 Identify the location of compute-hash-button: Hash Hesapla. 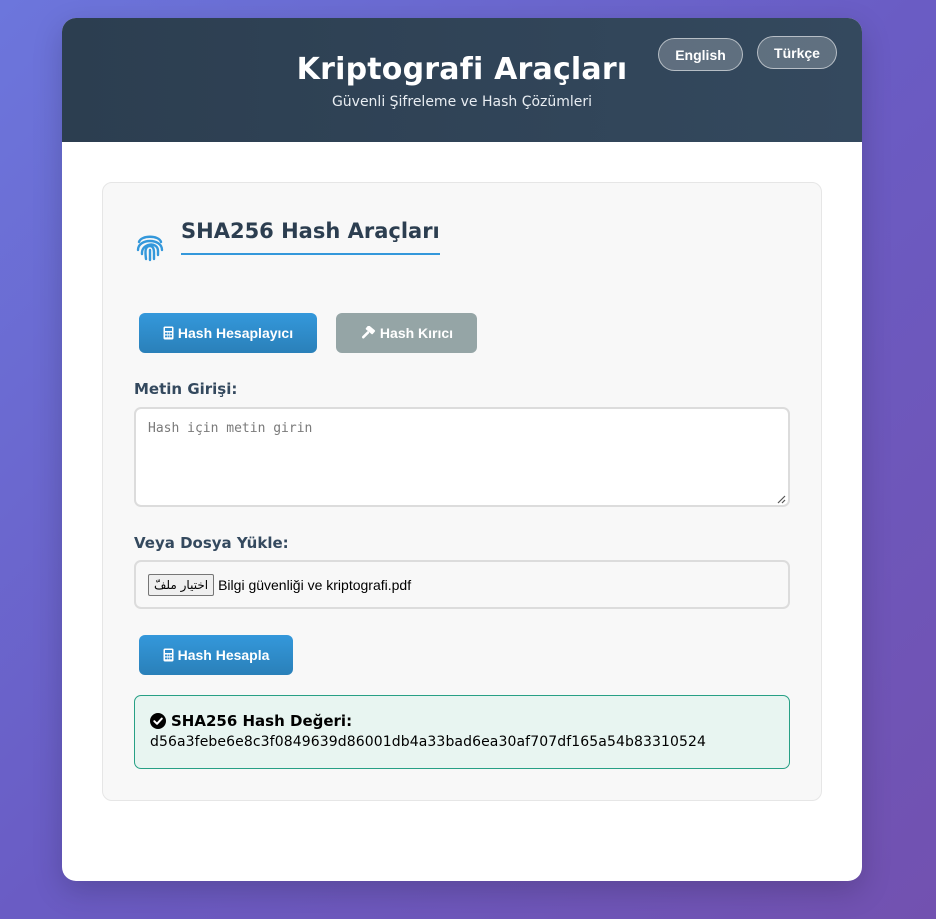
(216, 655).